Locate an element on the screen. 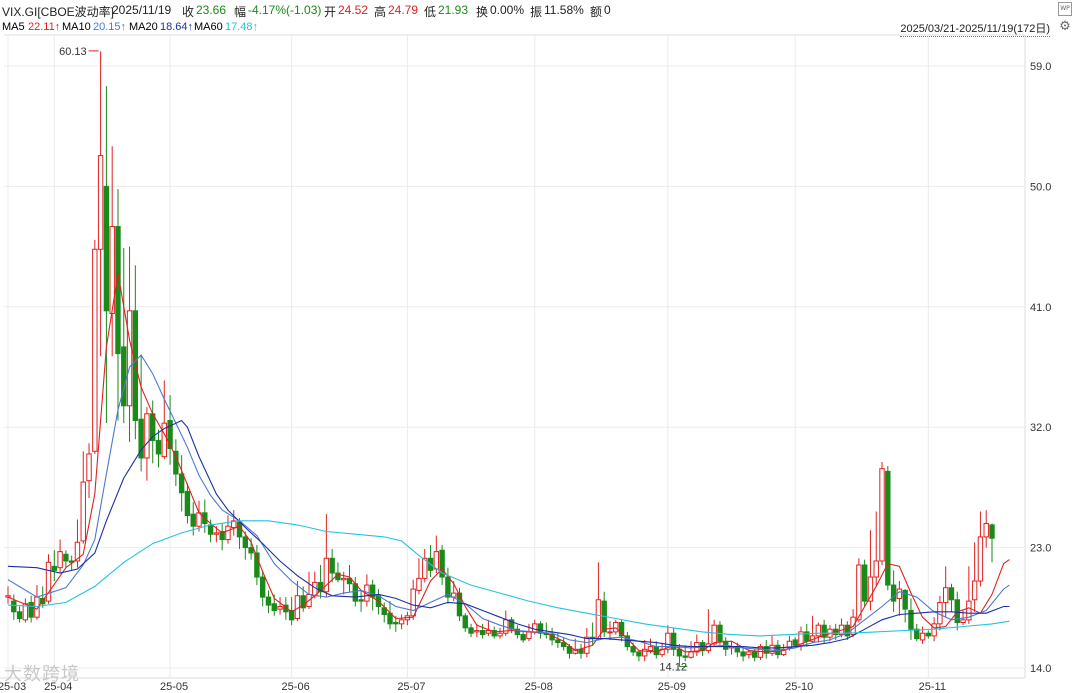 The width and height of the screenshot is (1080, 693). x-tick-label: 25-07 is located at coordinates (411, 687).